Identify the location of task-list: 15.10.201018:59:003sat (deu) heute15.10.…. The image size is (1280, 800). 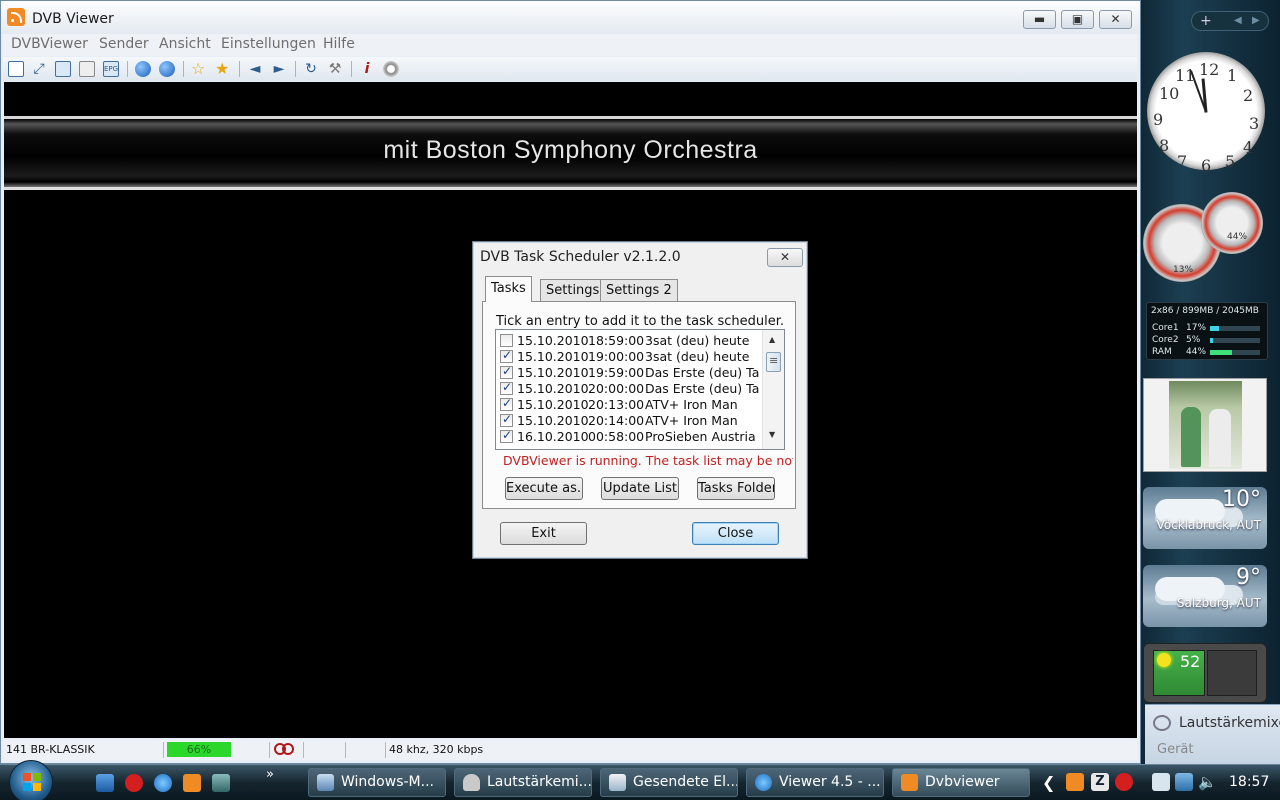
(640, 389).